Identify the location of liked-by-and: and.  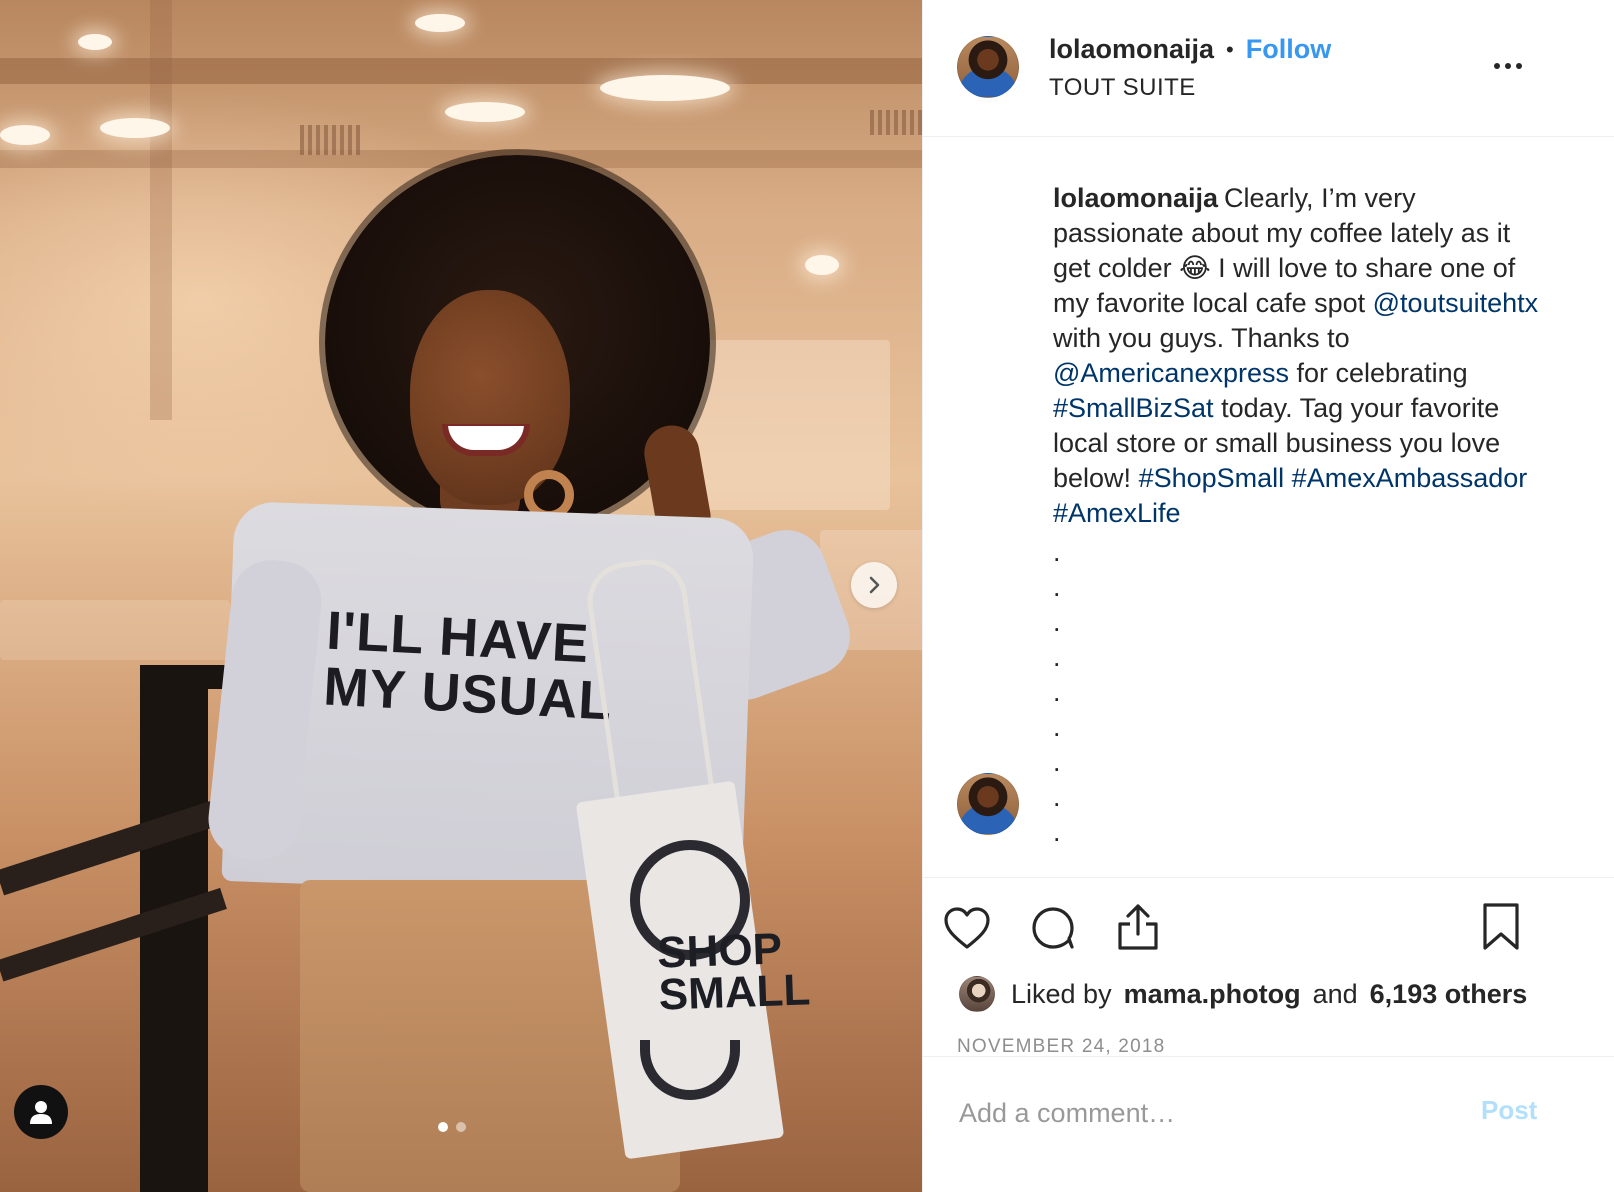
(1335, 993).